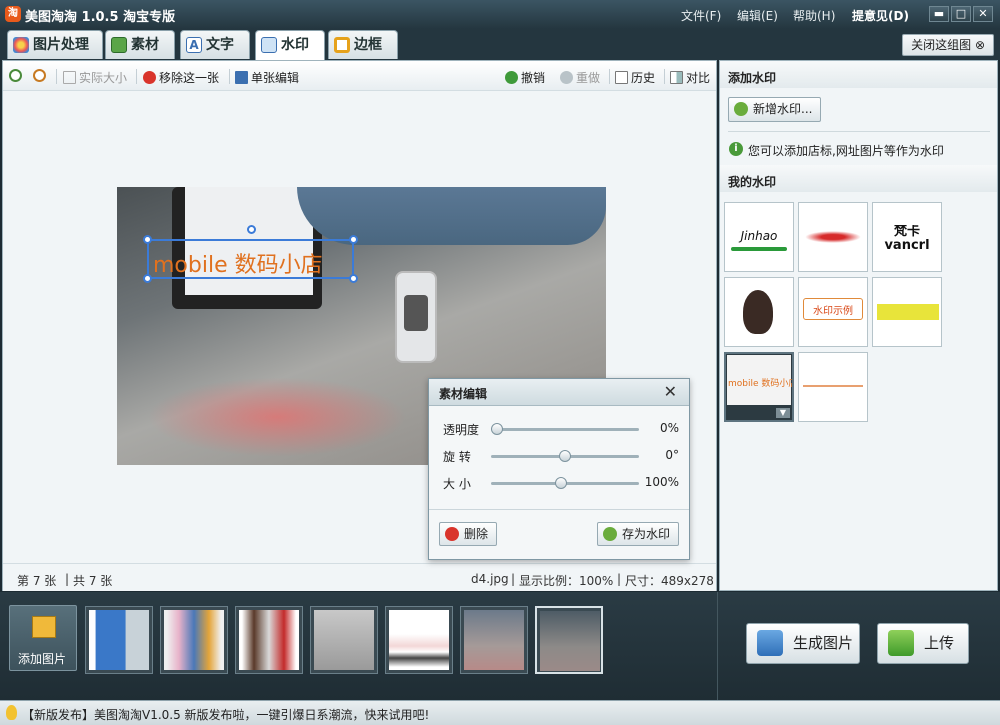  What do you see at coordinates (923, 643) in the screenshot?
I see `upload-button: 上传` at bounding box center [923, 643].